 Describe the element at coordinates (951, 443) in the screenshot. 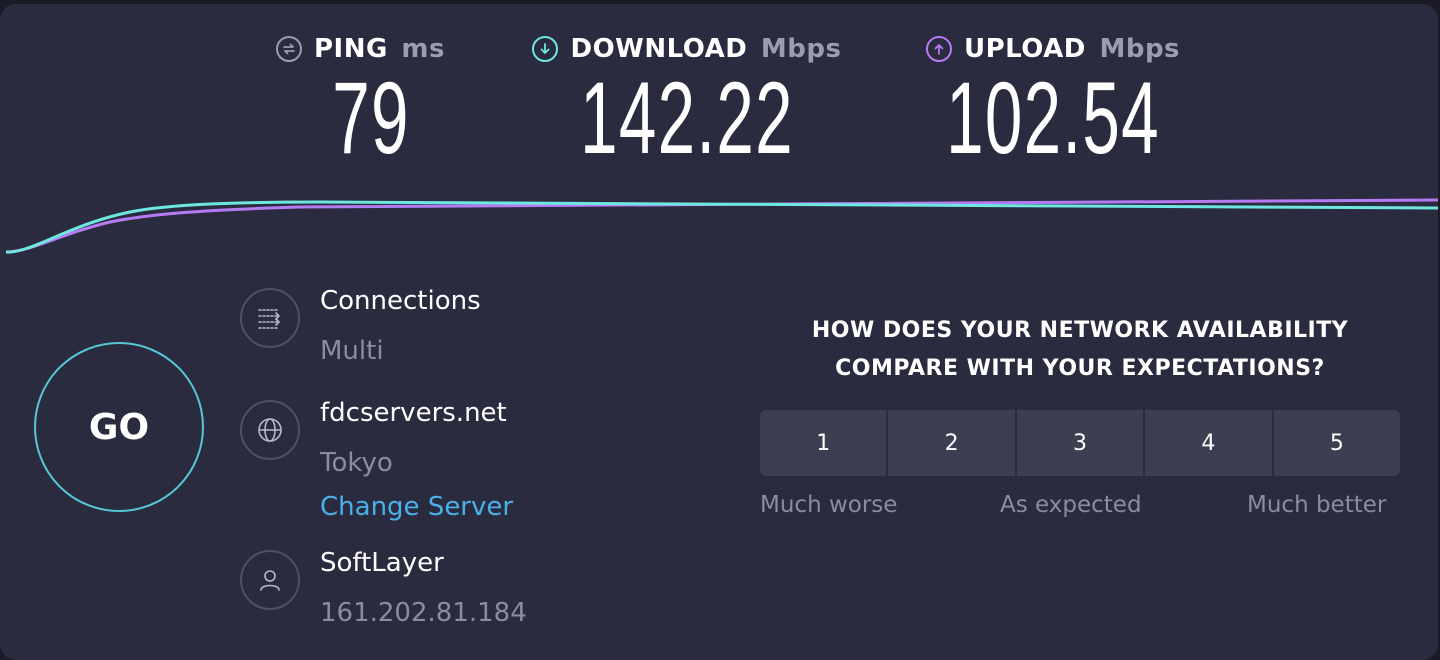

I see `rating-option-2: 2` at that location.